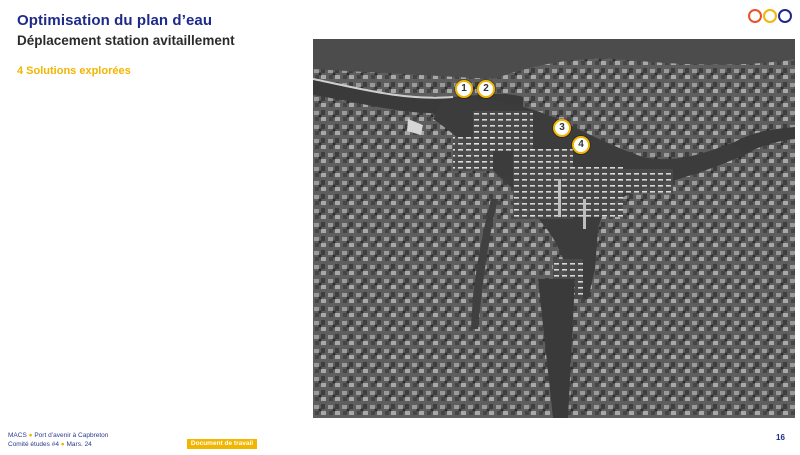  What do you see at coordinates (33, 444) in the screenshot?
I see `footer-meeting: Comité études #4` at bounding box center [33, 444].